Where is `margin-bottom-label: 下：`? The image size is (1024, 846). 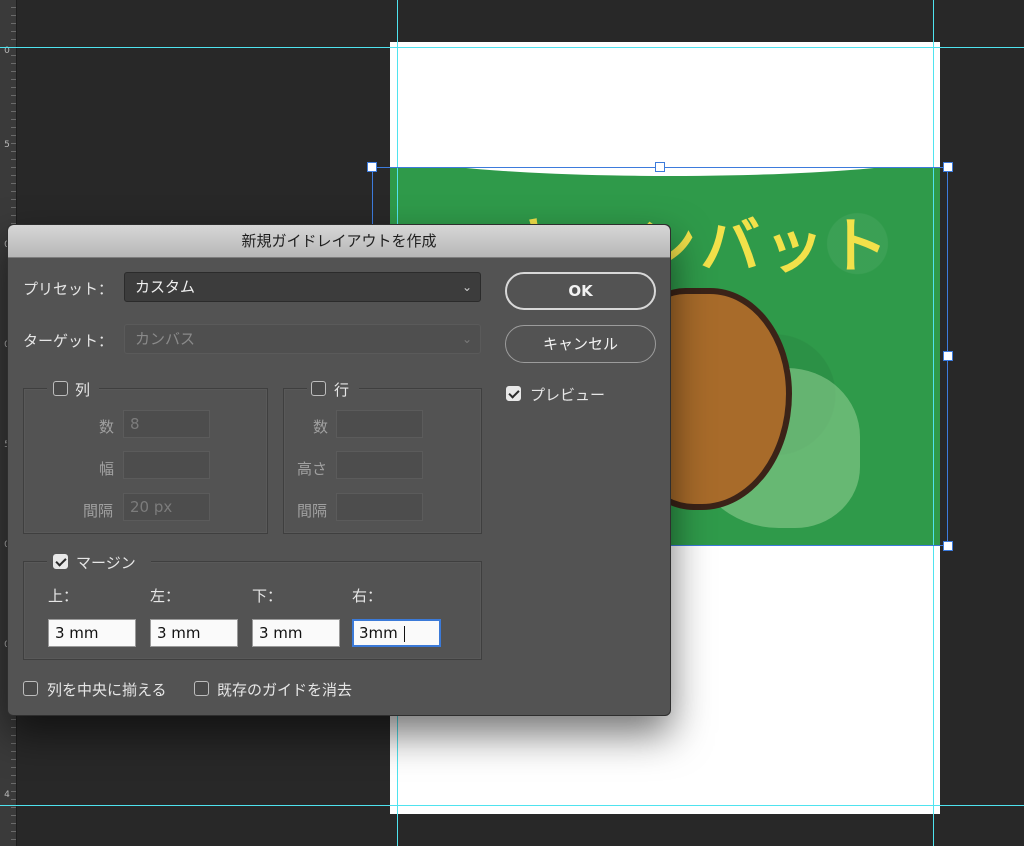 margin-bottom-label: 下： is located at coordinates (267, 596).